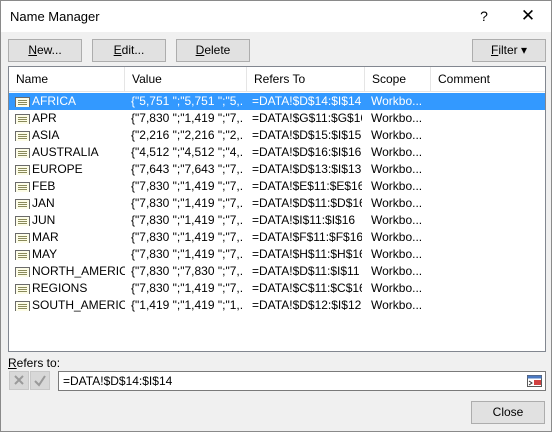  What do you see at coordinates (307, 254) in the screenshot?
I see `cell-refers-to: =DATA!$H$11:$H$16` at bounding box center [307, 254].